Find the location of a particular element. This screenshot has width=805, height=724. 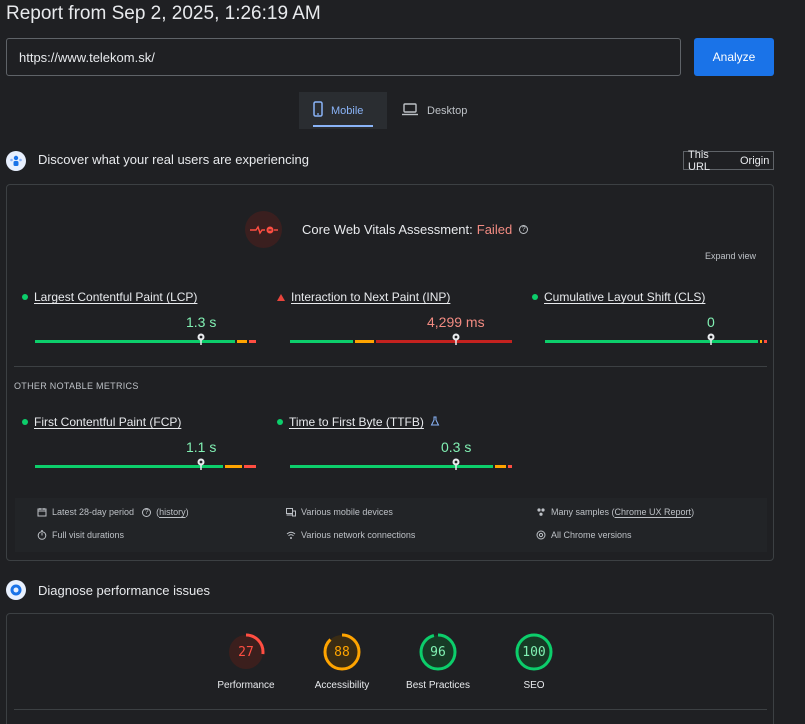

calendar-icon is located at coordinates (42, 512).